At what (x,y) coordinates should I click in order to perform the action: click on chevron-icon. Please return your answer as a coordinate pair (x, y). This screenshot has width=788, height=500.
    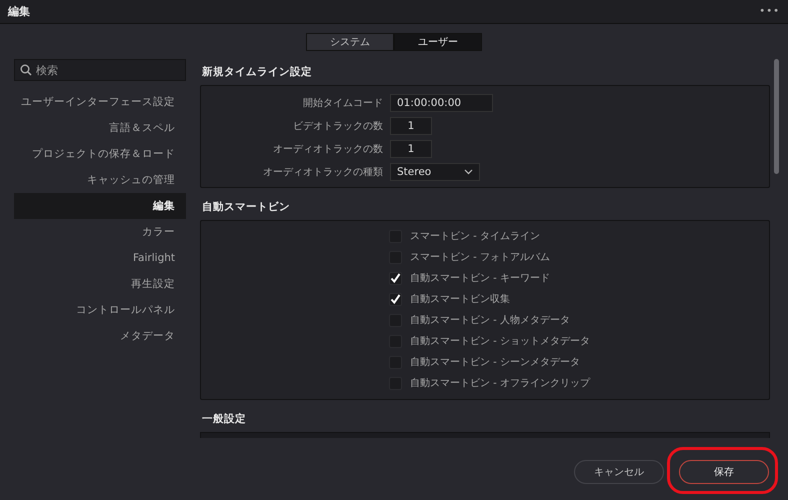
    Looking at the image, I should click on (468, 172).